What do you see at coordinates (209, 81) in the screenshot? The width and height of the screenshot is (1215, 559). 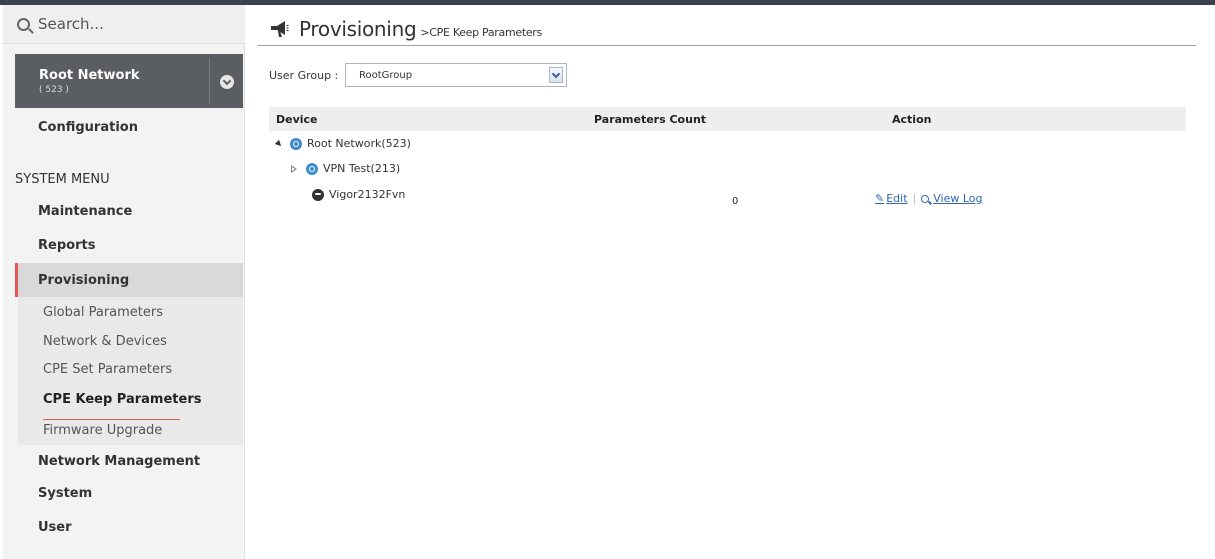 I see `divider` at bounding box center [209, 81].